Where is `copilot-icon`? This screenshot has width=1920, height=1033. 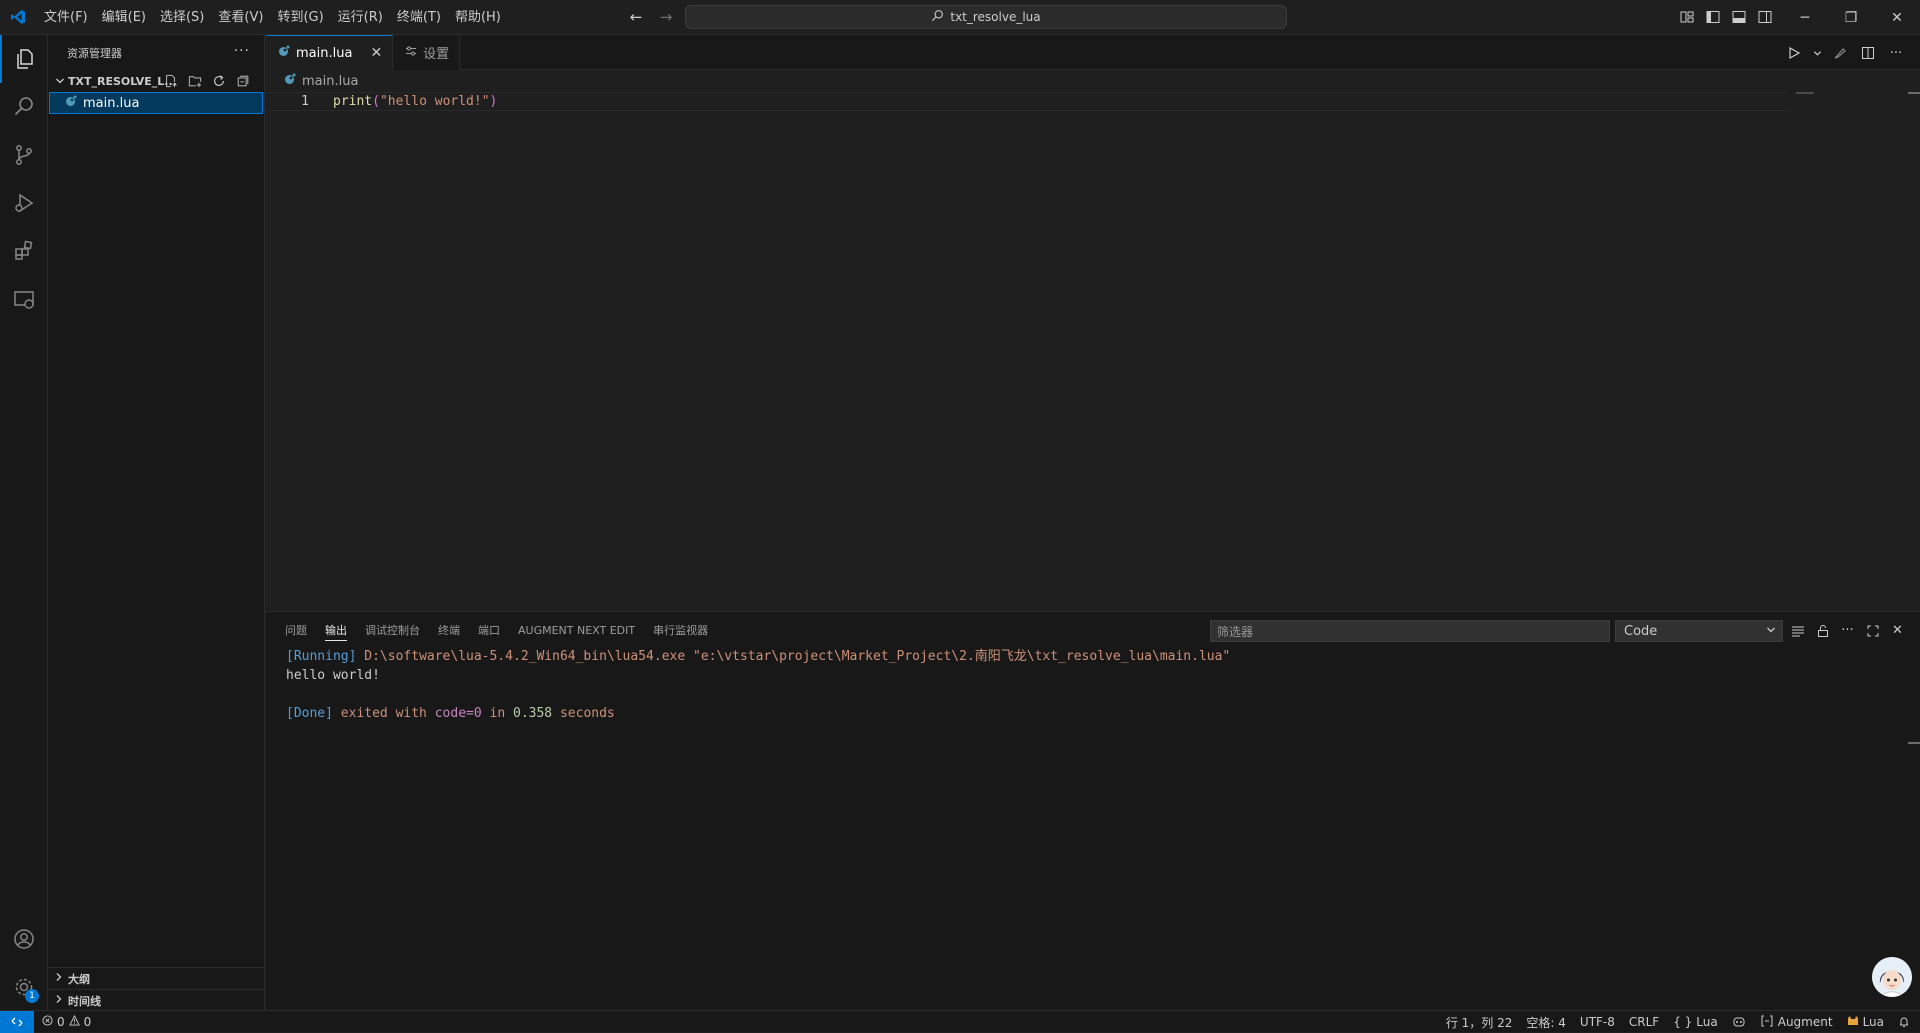 copilot-icon is located at coordinates (1739, 1022).